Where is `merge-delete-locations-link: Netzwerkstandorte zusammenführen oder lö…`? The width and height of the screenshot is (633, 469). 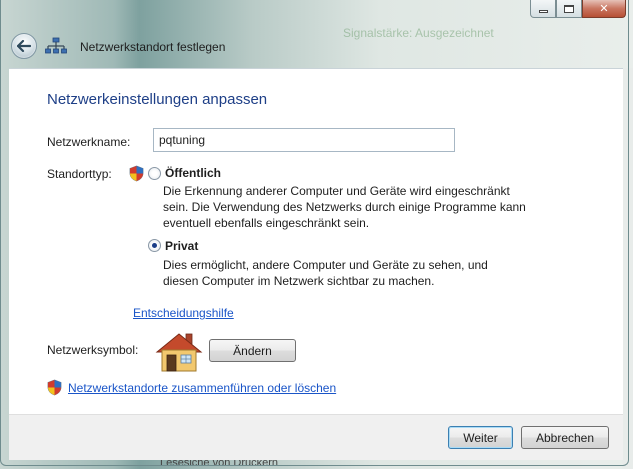
merge-delete-locations-link: Netzwerkstandorte zusammenführen oder lö… is located at coordinates (202, 388).